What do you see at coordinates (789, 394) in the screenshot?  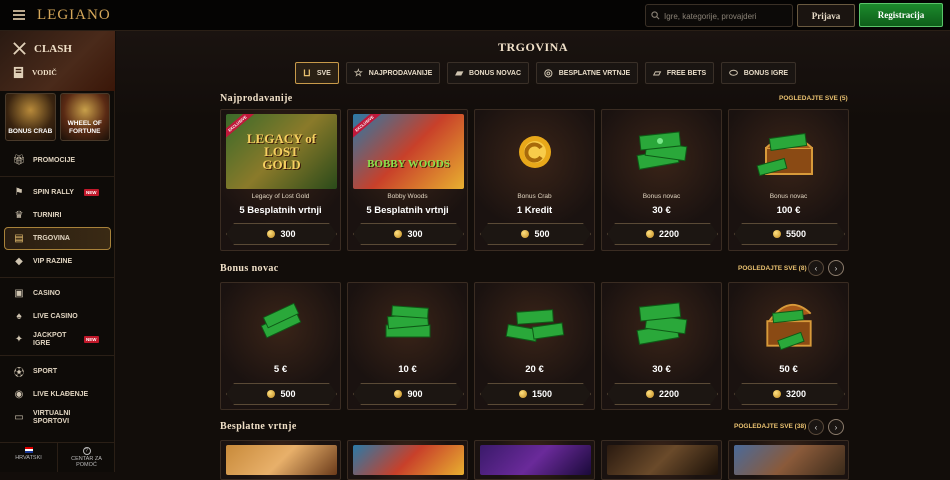 I see `price-button: 3200` at bounding box center [789, 394].